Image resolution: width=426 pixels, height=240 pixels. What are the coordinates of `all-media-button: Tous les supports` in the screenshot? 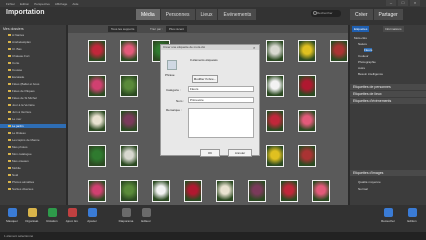 It's located at (123, 29).